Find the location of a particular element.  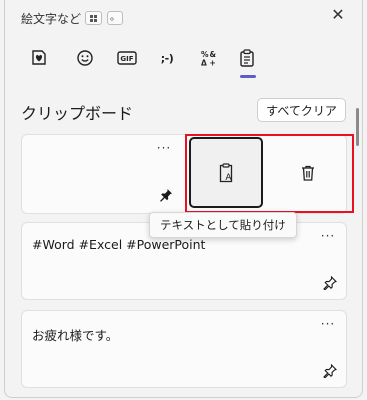

tab-clipboard is located at coordinates (247, 61).